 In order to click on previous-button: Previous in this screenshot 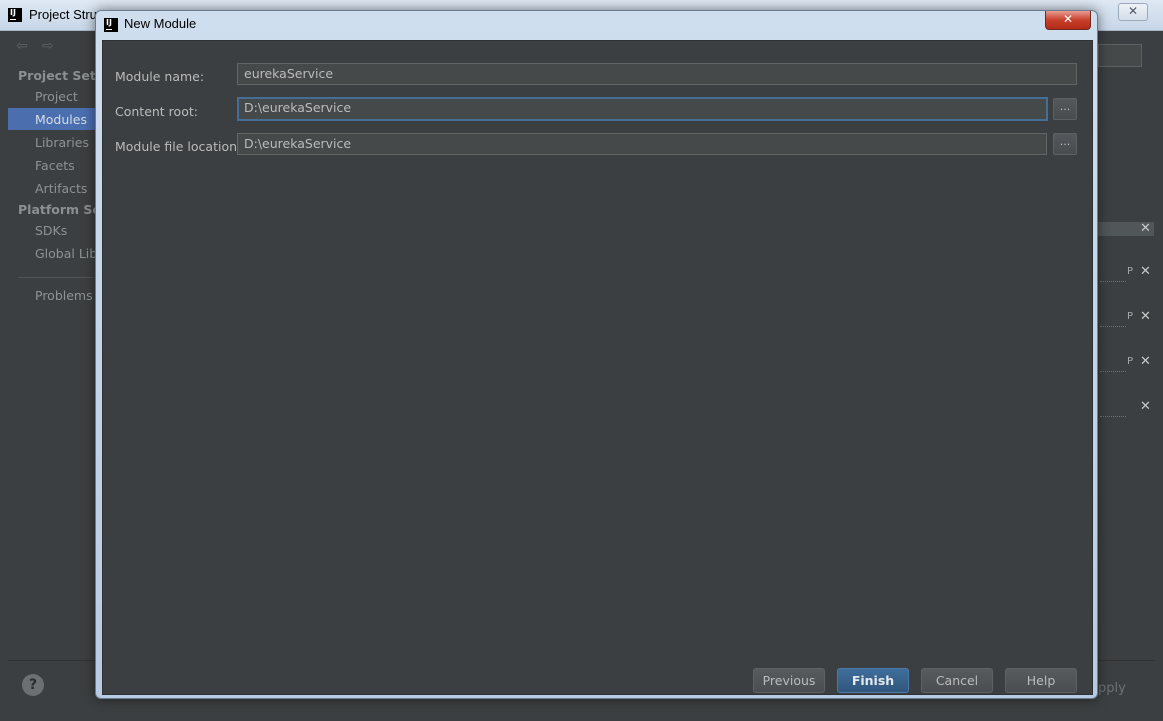, I will do `click(789, 680)`.